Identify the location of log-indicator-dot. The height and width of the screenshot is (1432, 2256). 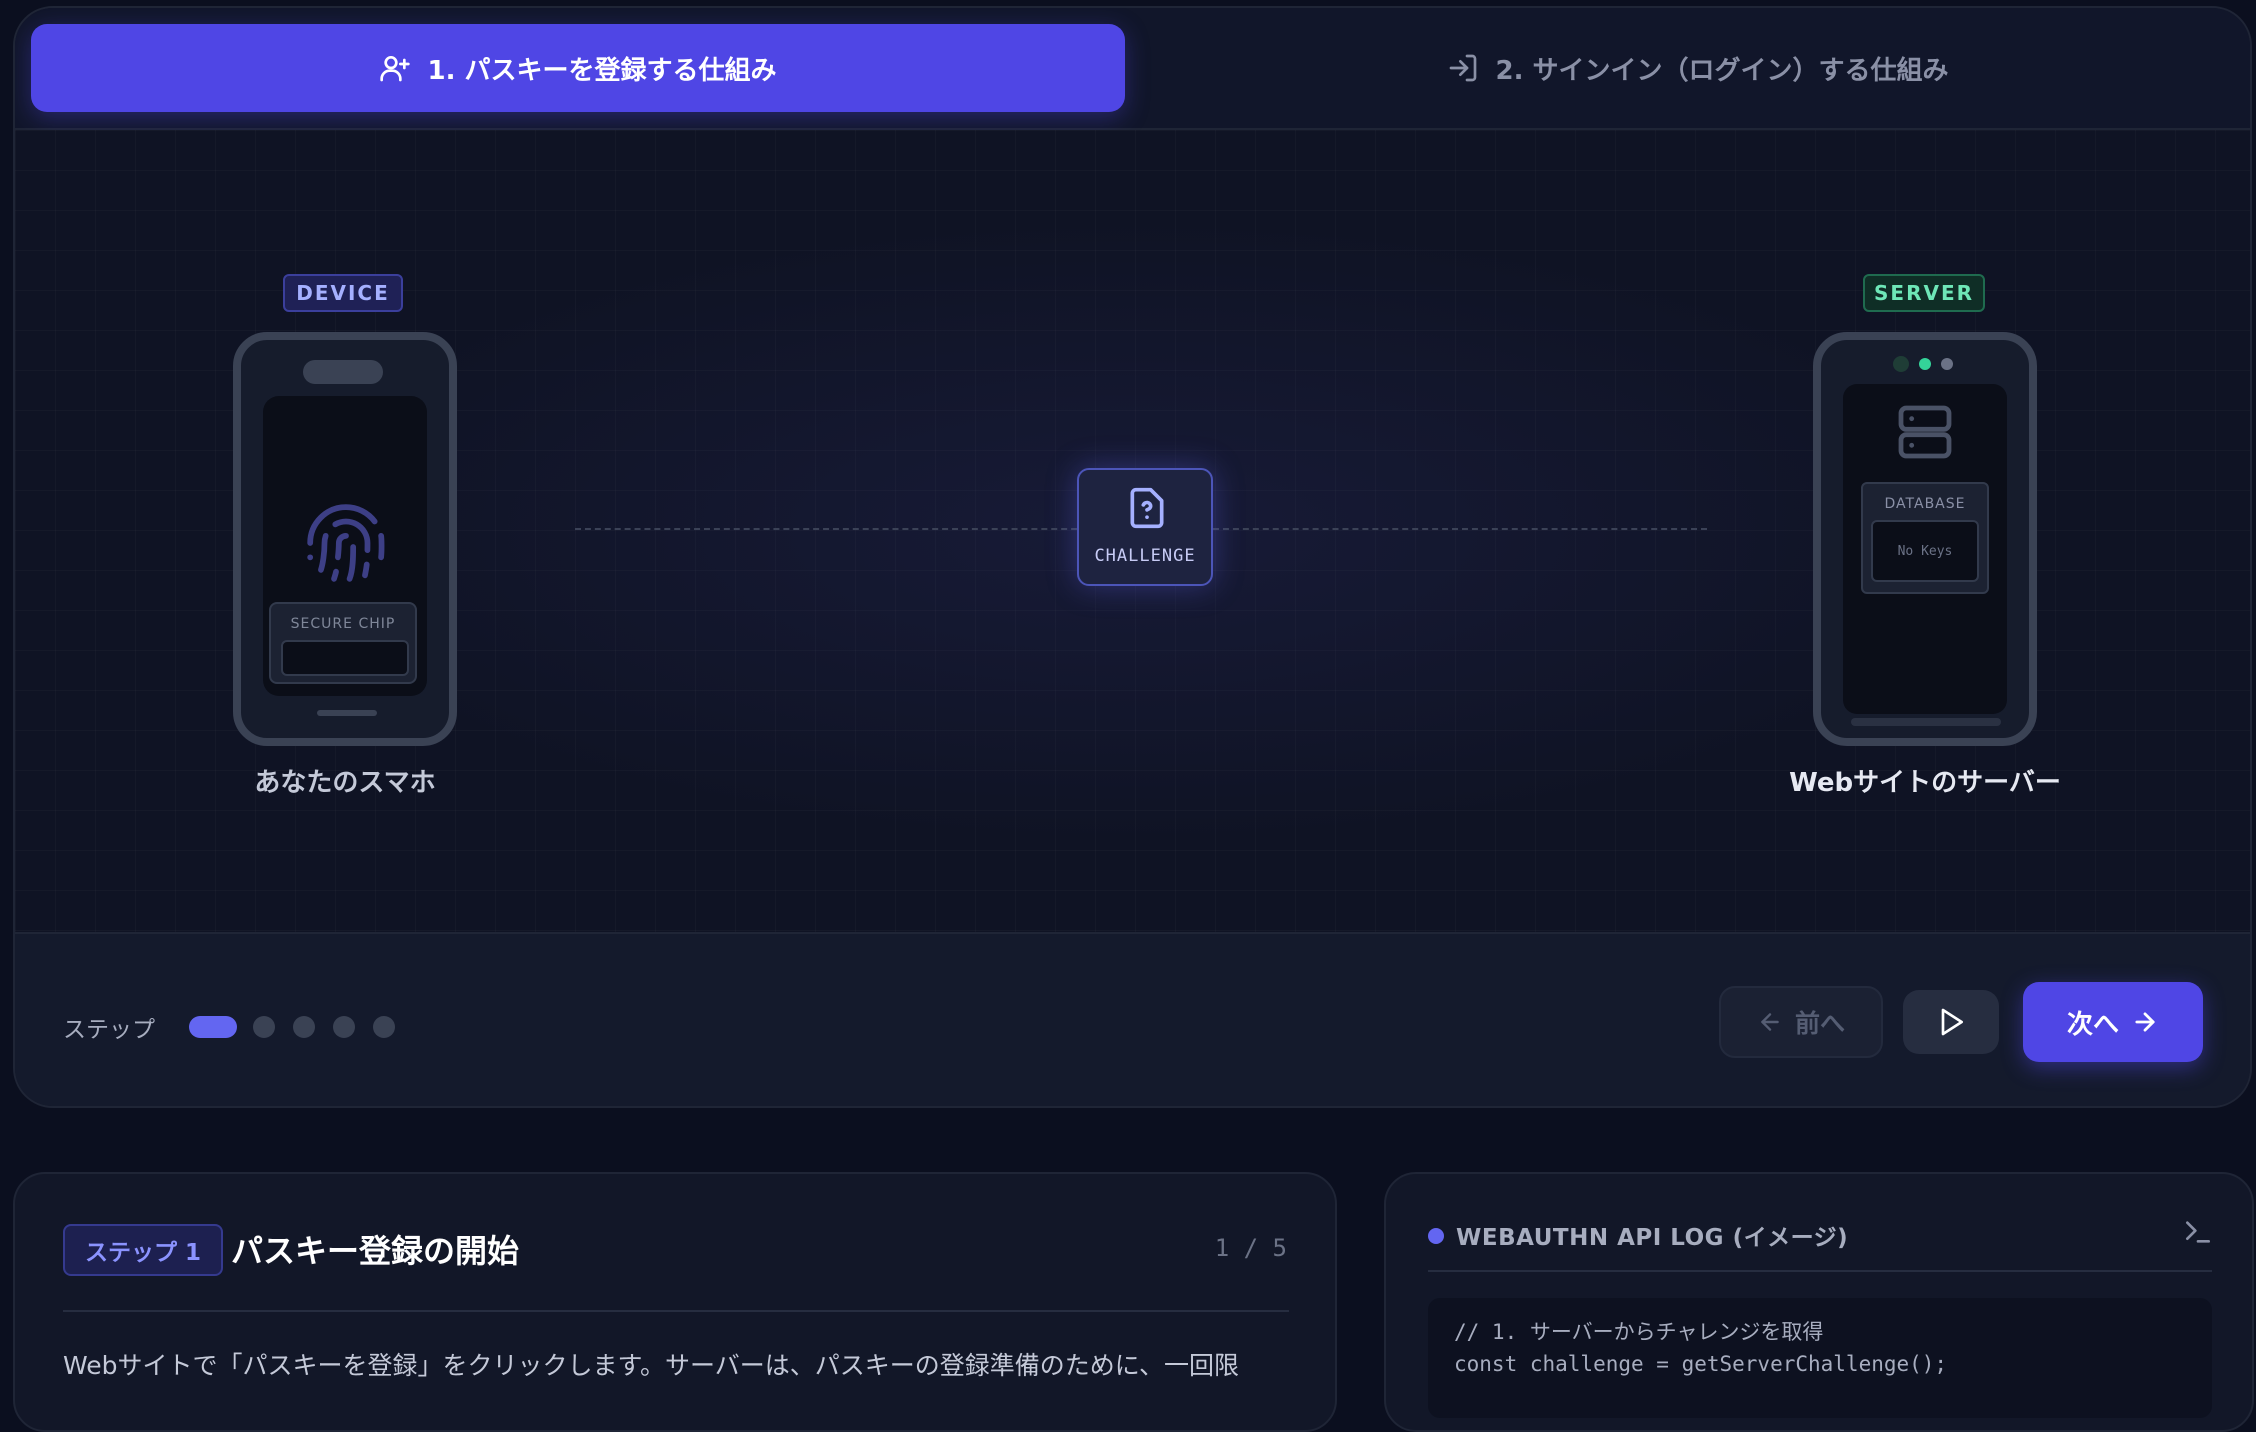
(1436, 1236).